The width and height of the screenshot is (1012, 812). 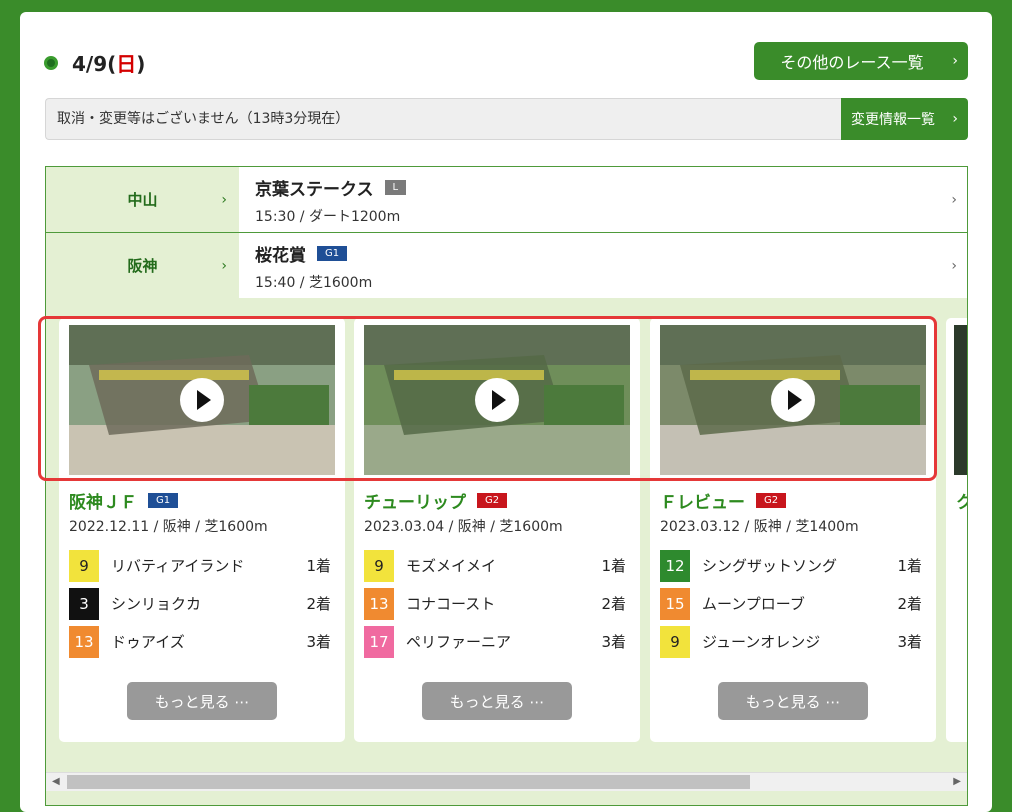 I want to click on horse-name: ムーンプローブ, so click(x=753, y=604).